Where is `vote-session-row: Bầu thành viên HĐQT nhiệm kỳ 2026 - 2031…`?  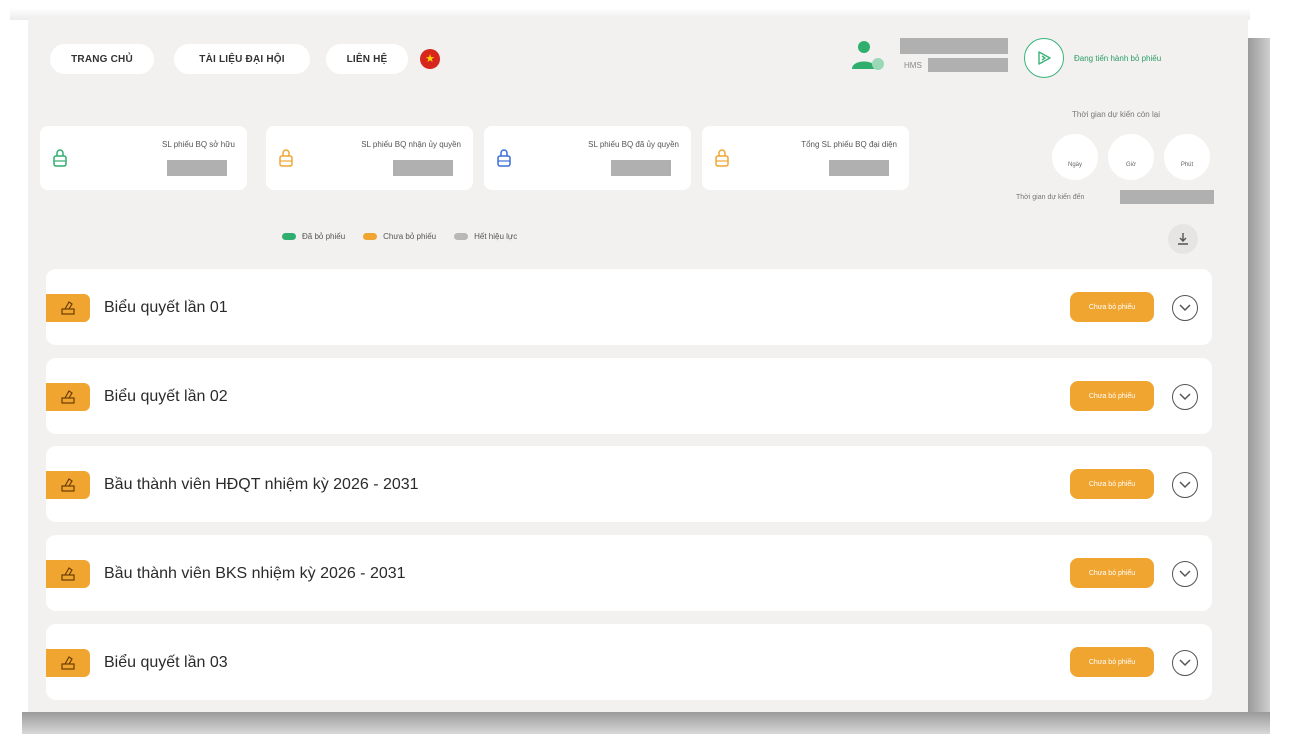
vote-session-row: Bầu thành viên HĐQT nhiệm kỳ 2026 - 2031… is located at coordinates (629, 484).